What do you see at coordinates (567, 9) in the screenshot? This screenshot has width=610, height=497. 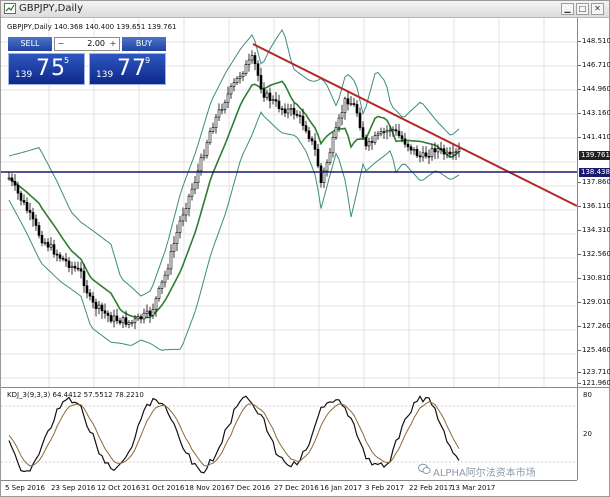 I see `minimize-button: ▁` at bounding box center [567, 9].